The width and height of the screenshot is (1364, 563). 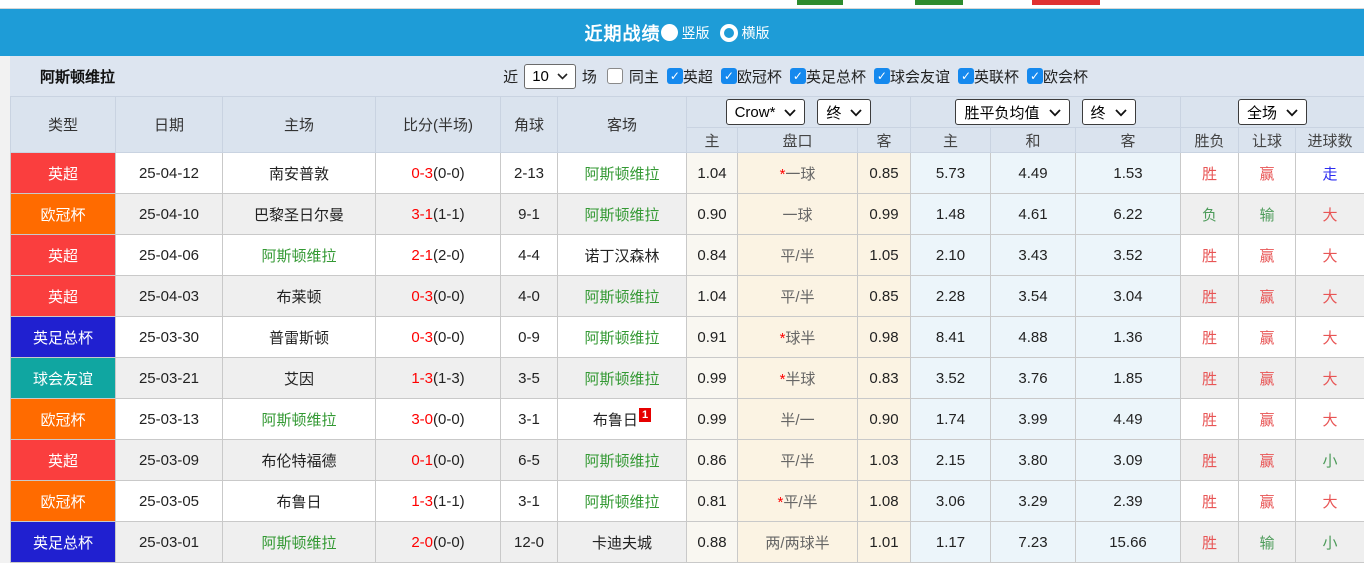 What do you see at coordinates (712, 214) in the screenshot?
I see `cell-odds-home: 0.90` at bounding box center [712, 214].